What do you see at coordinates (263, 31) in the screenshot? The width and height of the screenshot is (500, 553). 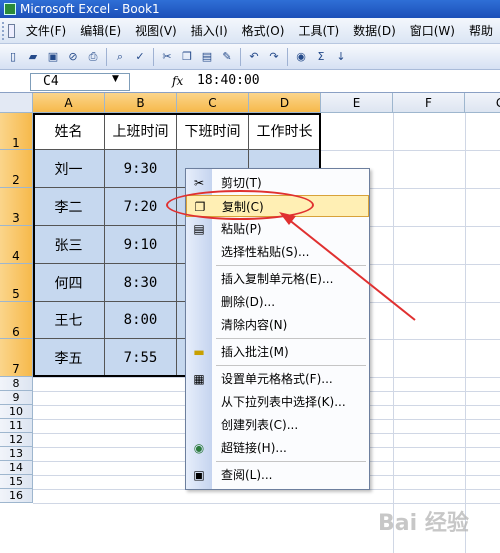 I see `menu-format: 格式(O)` at bounding box center [263, 31].